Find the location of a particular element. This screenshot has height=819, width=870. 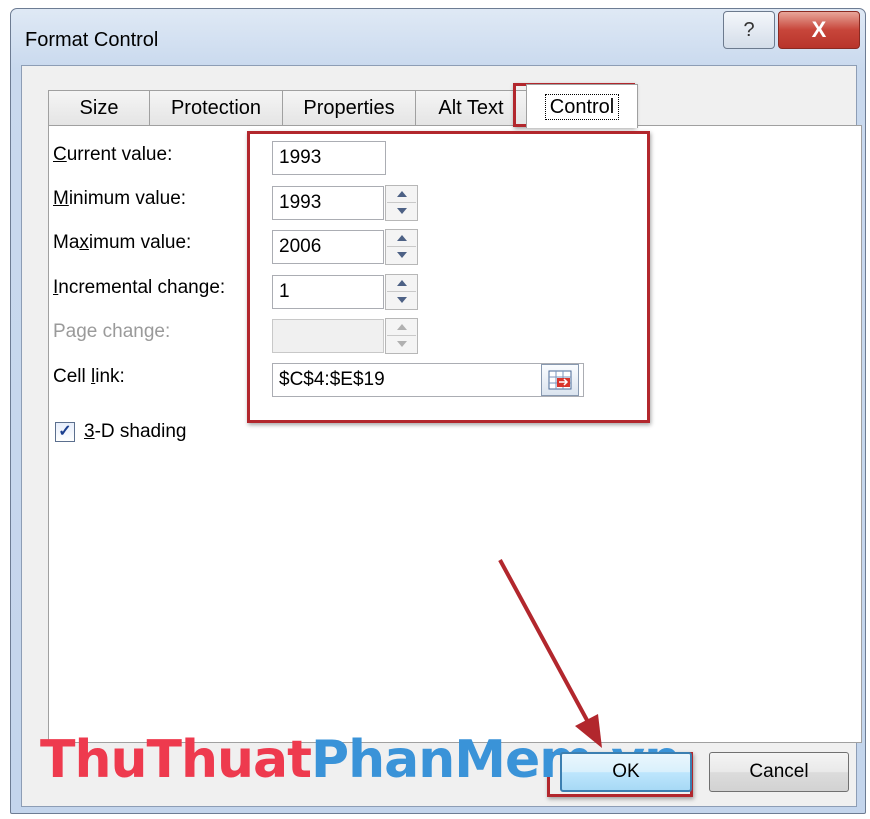

minimum-value-spinner is located at coordinates (401, 203).